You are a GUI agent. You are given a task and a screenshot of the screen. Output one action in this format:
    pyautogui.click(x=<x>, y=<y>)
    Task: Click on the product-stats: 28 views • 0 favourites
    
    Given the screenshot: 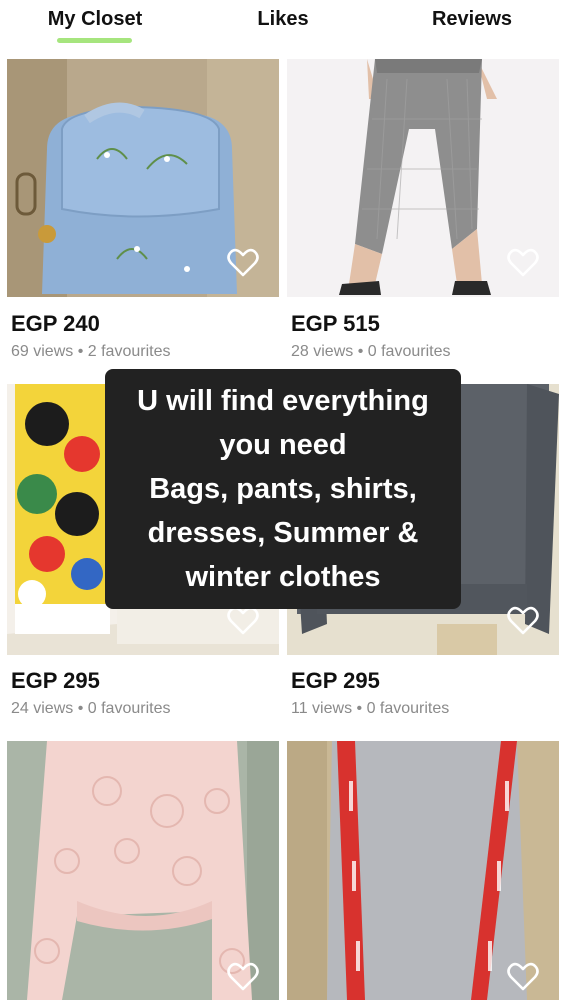 What is the action you would take?
    pyautogui.click(x=370, y=352)
    